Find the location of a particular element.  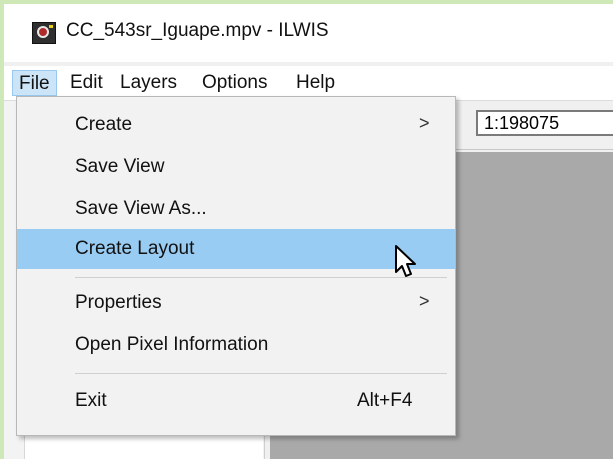

menu-item-properties: Properties > is located at coordinates (236, 303).